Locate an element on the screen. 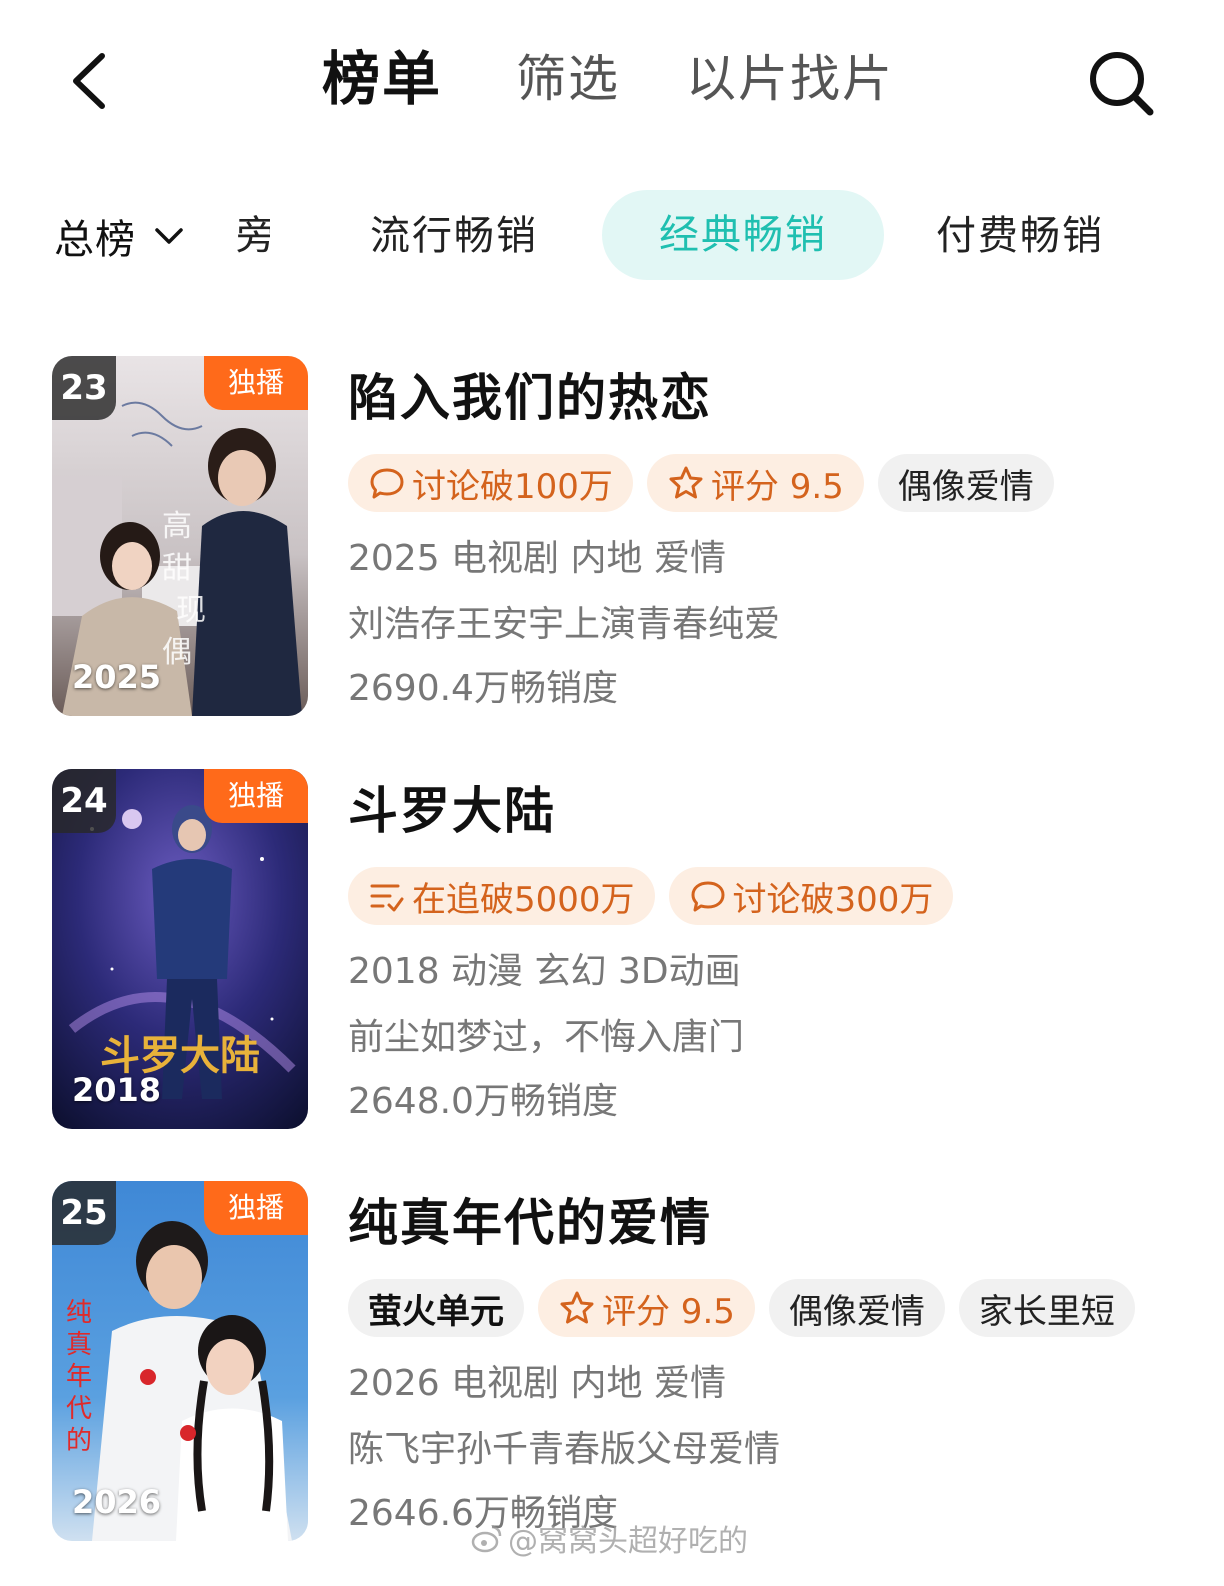  item-meta: 2025 电视剧 内地 爱情 is located at coordinates (537, 558).